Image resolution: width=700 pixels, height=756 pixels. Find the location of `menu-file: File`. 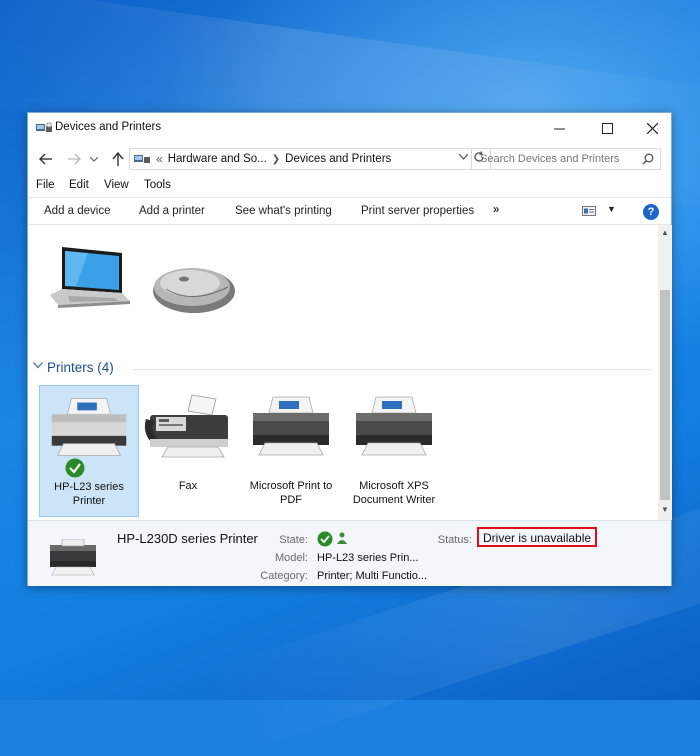

menu-file: File is located at coordinates (45, 185).